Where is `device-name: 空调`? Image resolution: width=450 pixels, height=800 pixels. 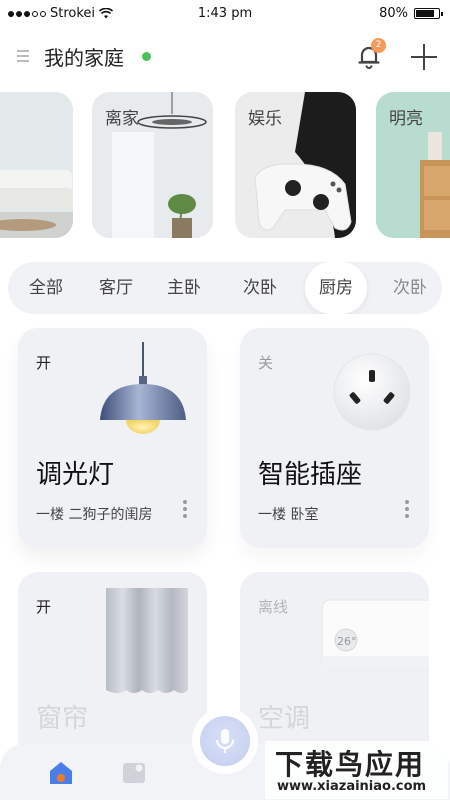 device-name: 空调 is located at coordinates (284, 719).